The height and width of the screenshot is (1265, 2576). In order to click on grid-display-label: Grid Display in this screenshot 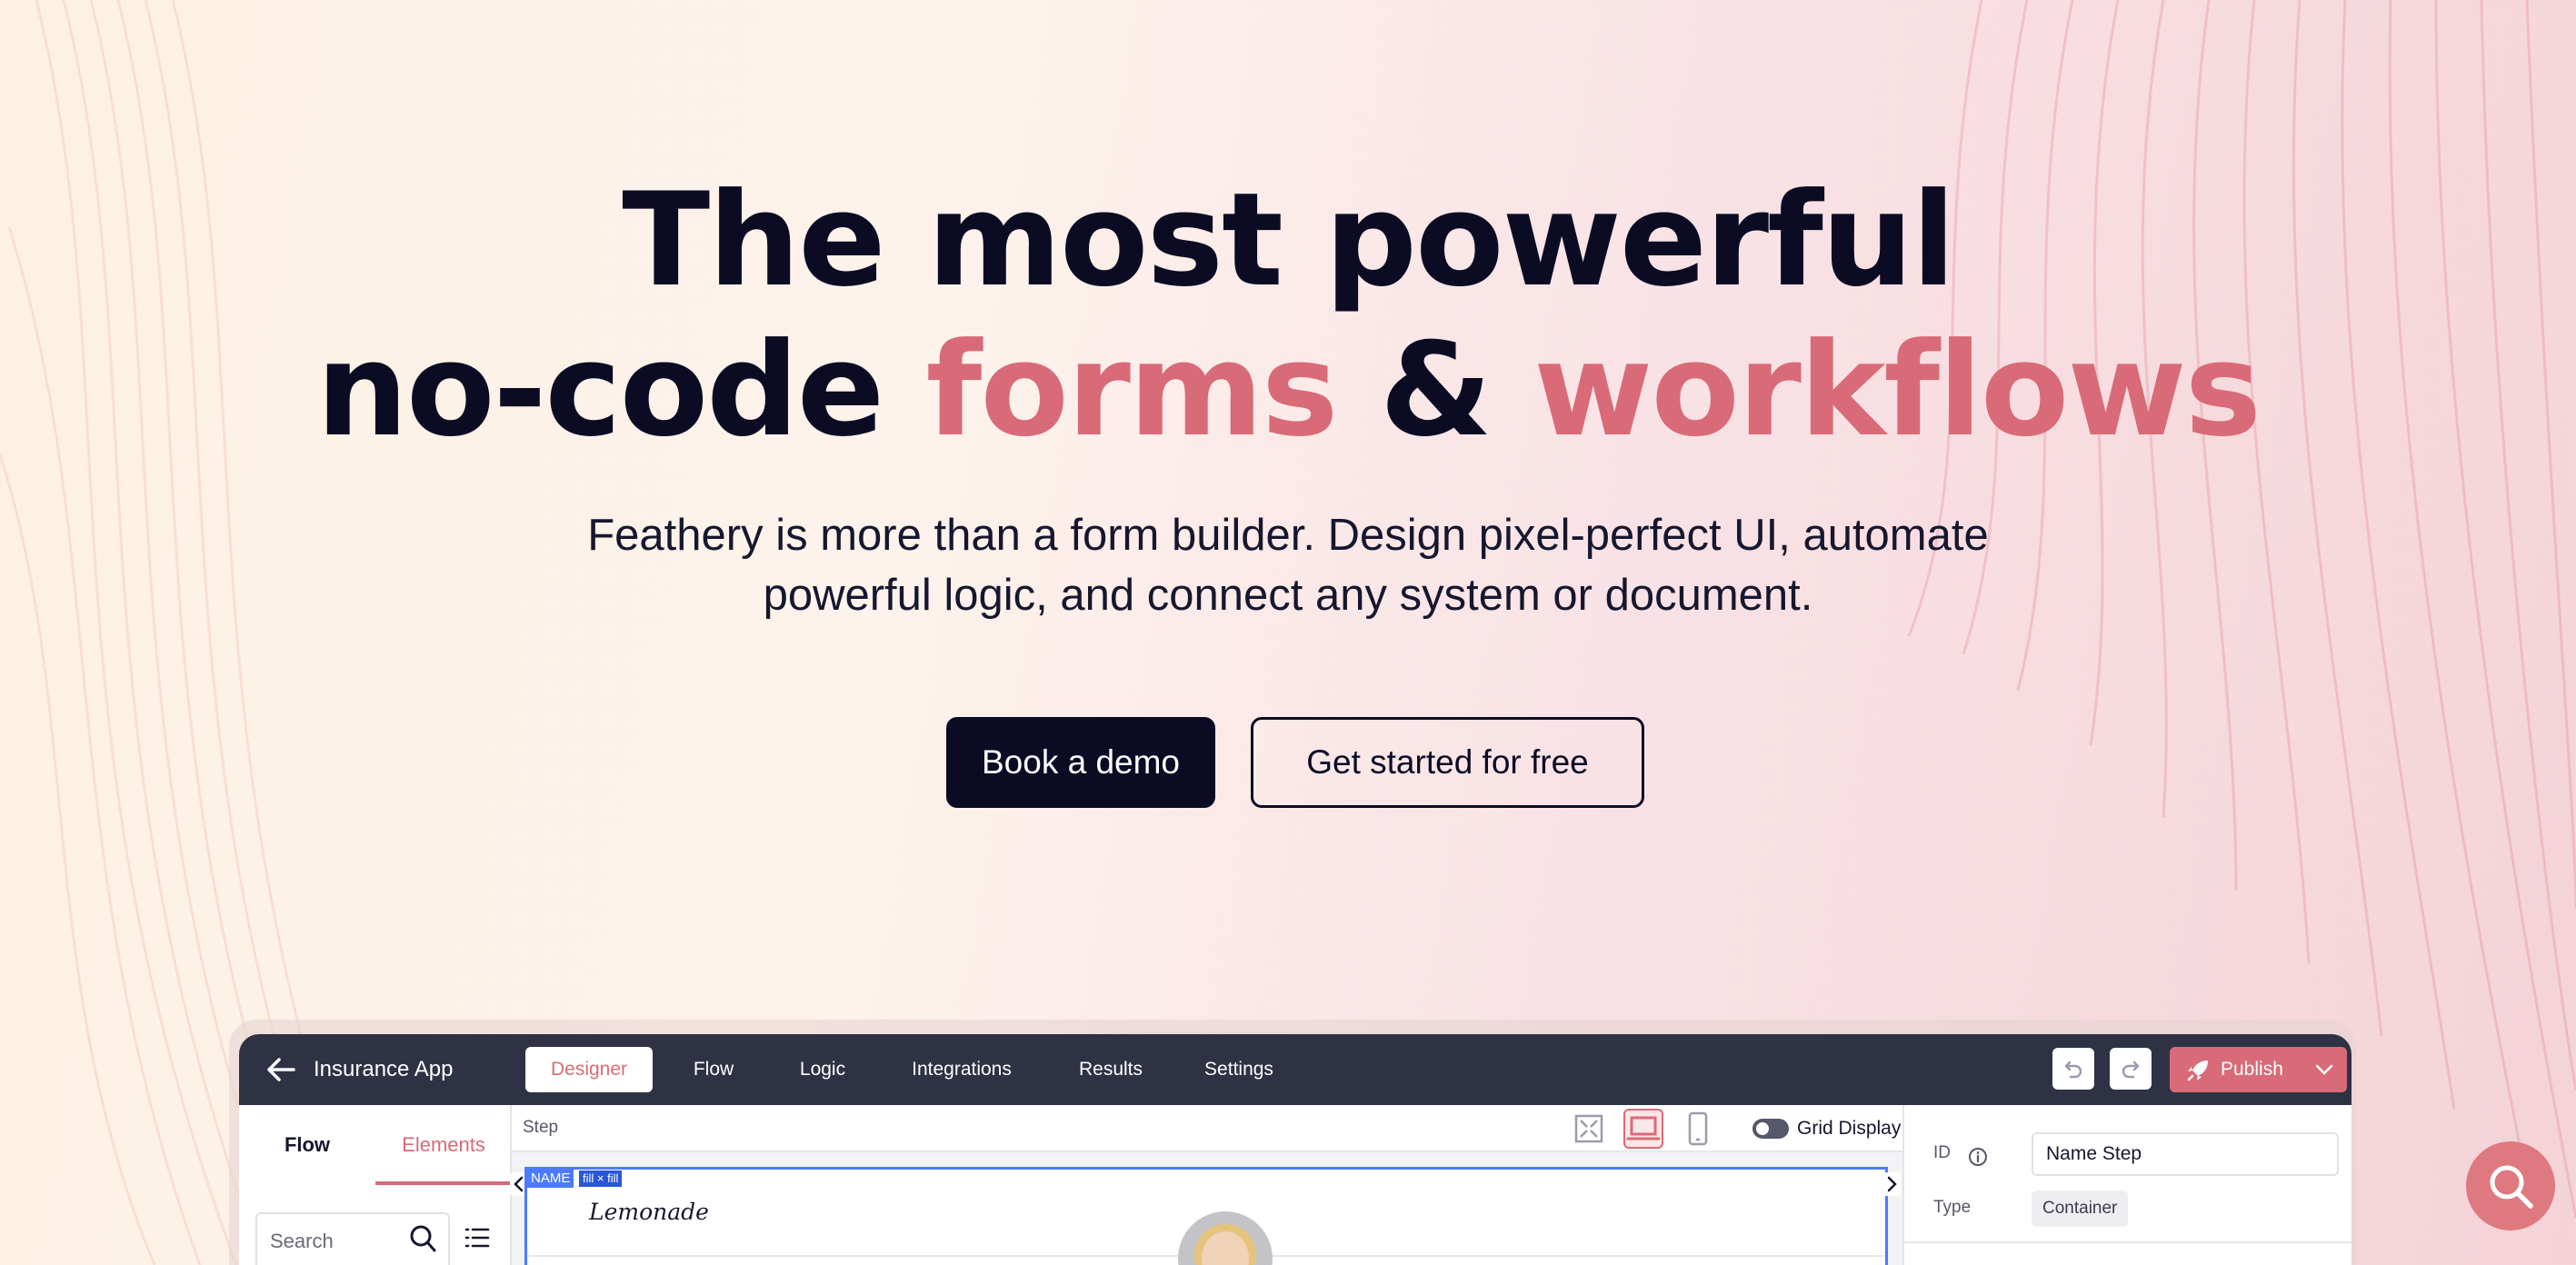, I will do `click(1849, 1128)`.